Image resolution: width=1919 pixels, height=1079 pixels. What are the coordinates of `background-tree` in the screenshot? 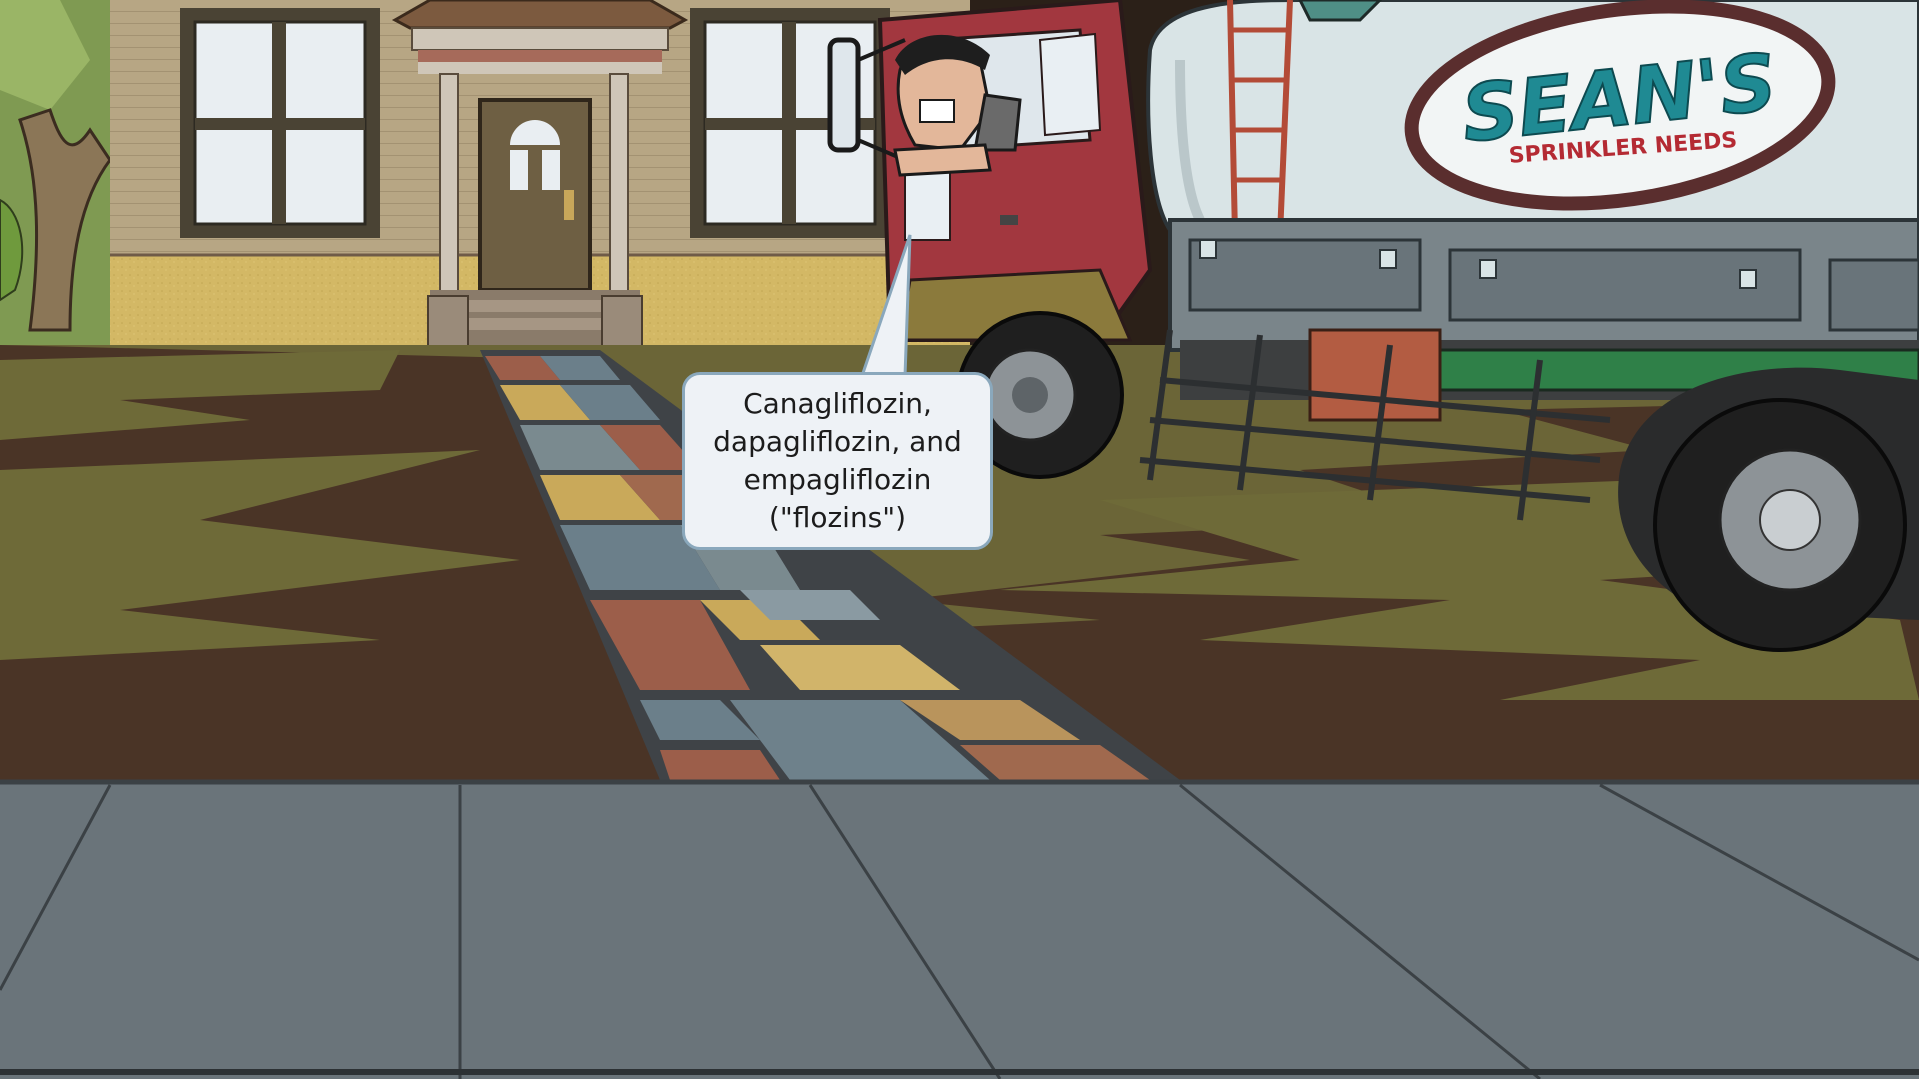 It's located at (57, 175).